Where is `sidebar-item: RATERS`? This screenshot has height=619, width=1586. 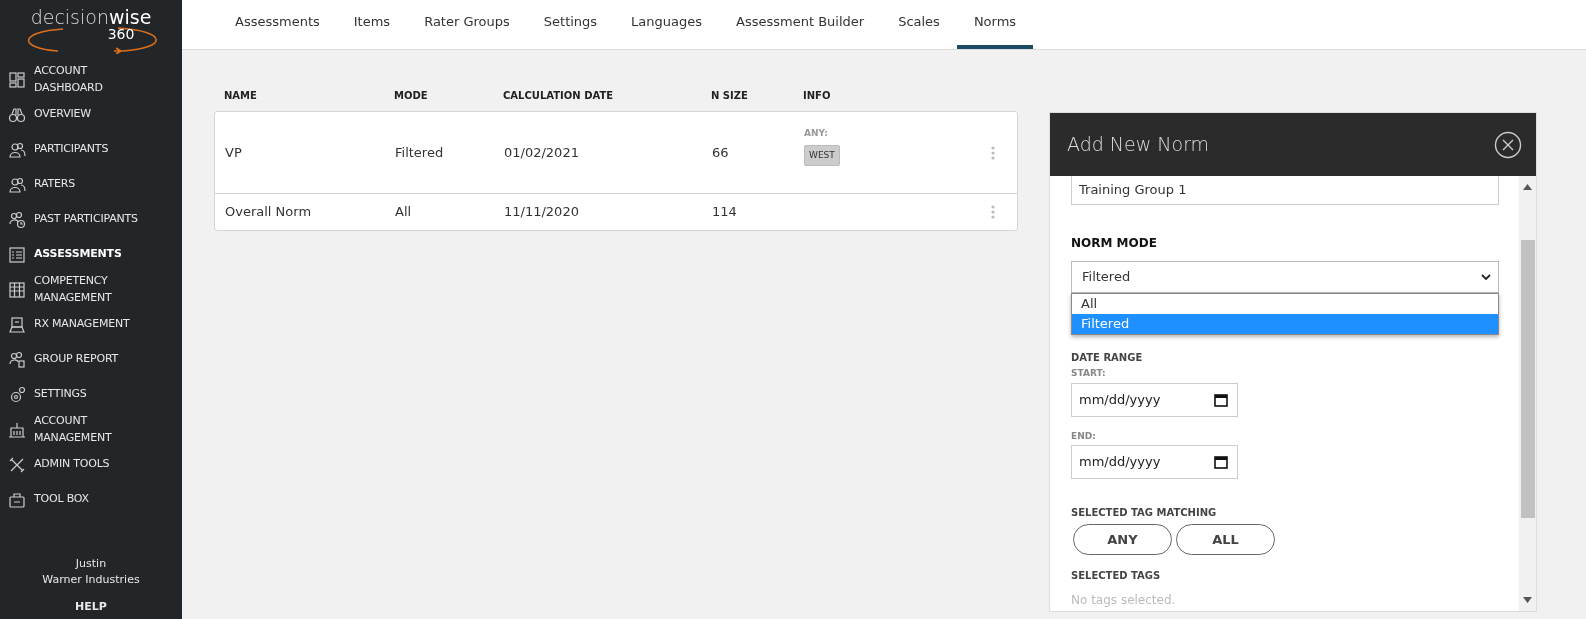
sidebar-item: RATERS is located at coordinates (91, 184).